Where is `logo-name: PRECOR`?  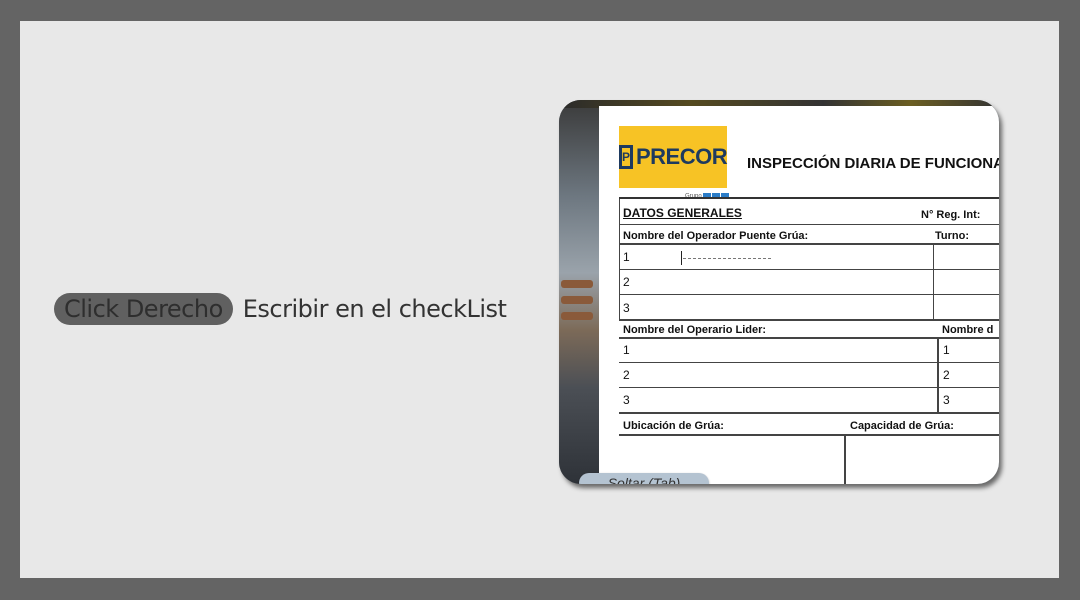
logo-name: PRECOR is located at coordinates (681, 156).